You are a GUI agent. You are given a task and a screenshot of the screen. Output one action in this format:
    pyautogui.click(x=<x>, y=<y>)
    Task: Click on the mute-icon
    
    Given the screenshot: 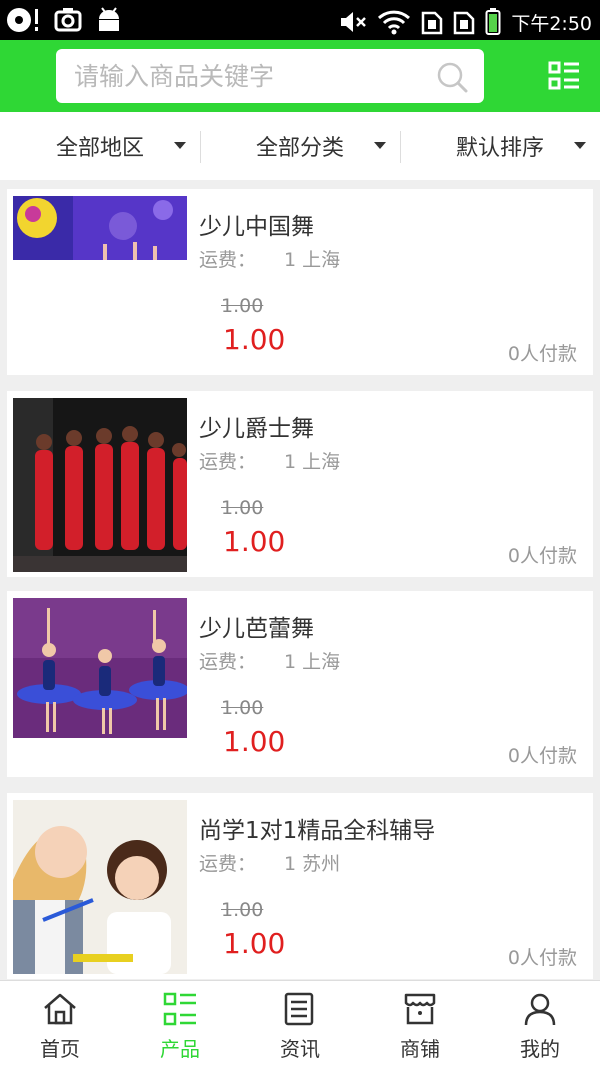 What is the action you would take?
    pyautogui.click(x=354, y=22)
    